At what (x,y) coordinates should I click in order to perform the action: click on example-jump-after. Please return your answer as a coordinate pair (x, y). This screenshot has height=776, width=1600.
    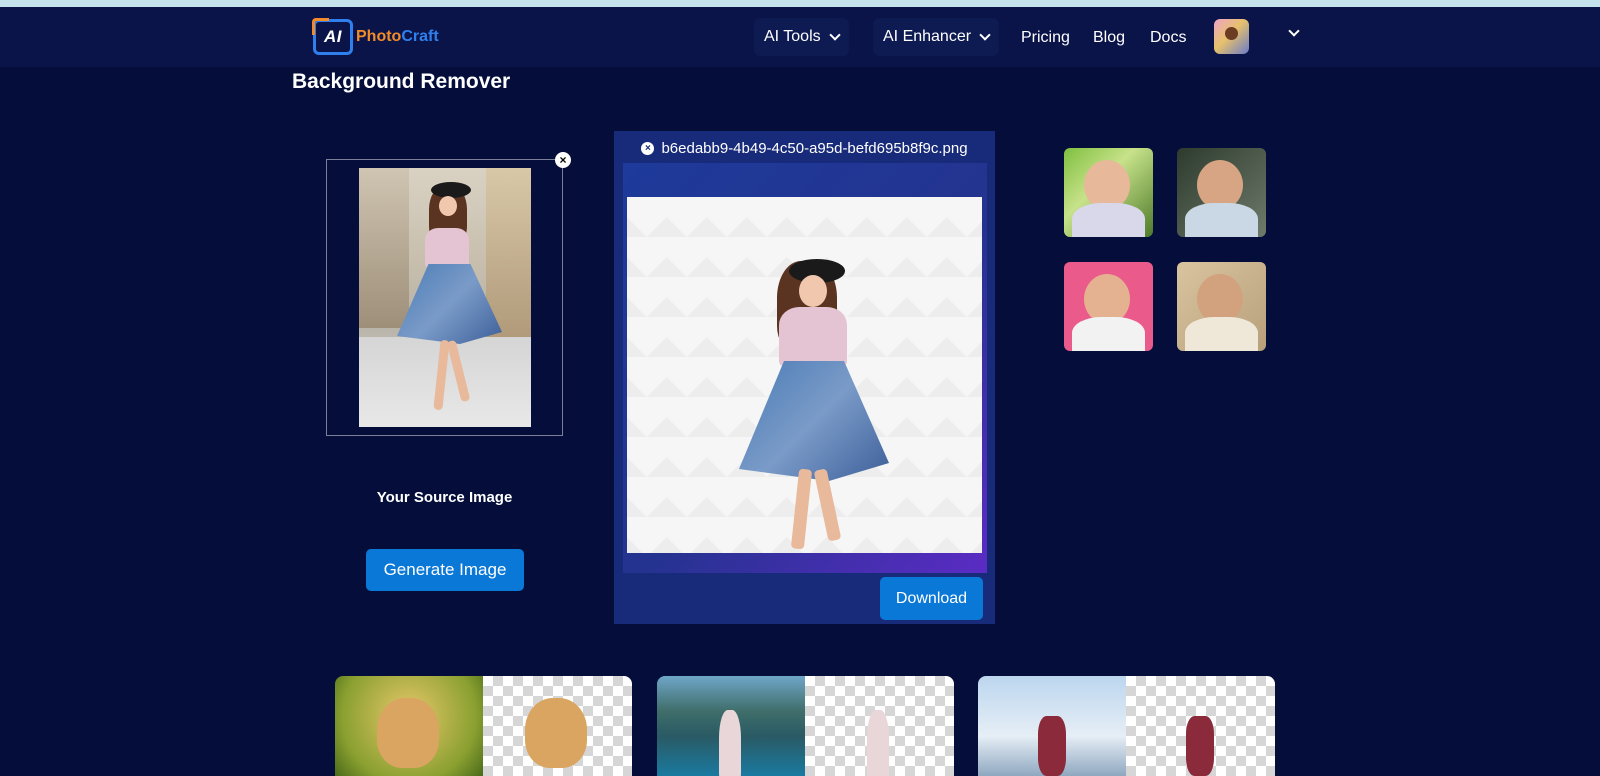
    Looking at the image, I should click on (1200, 726).